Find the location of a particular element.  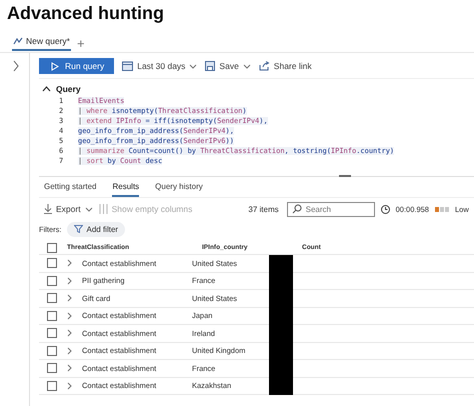

query-icon is located at coordinates (18, 41).